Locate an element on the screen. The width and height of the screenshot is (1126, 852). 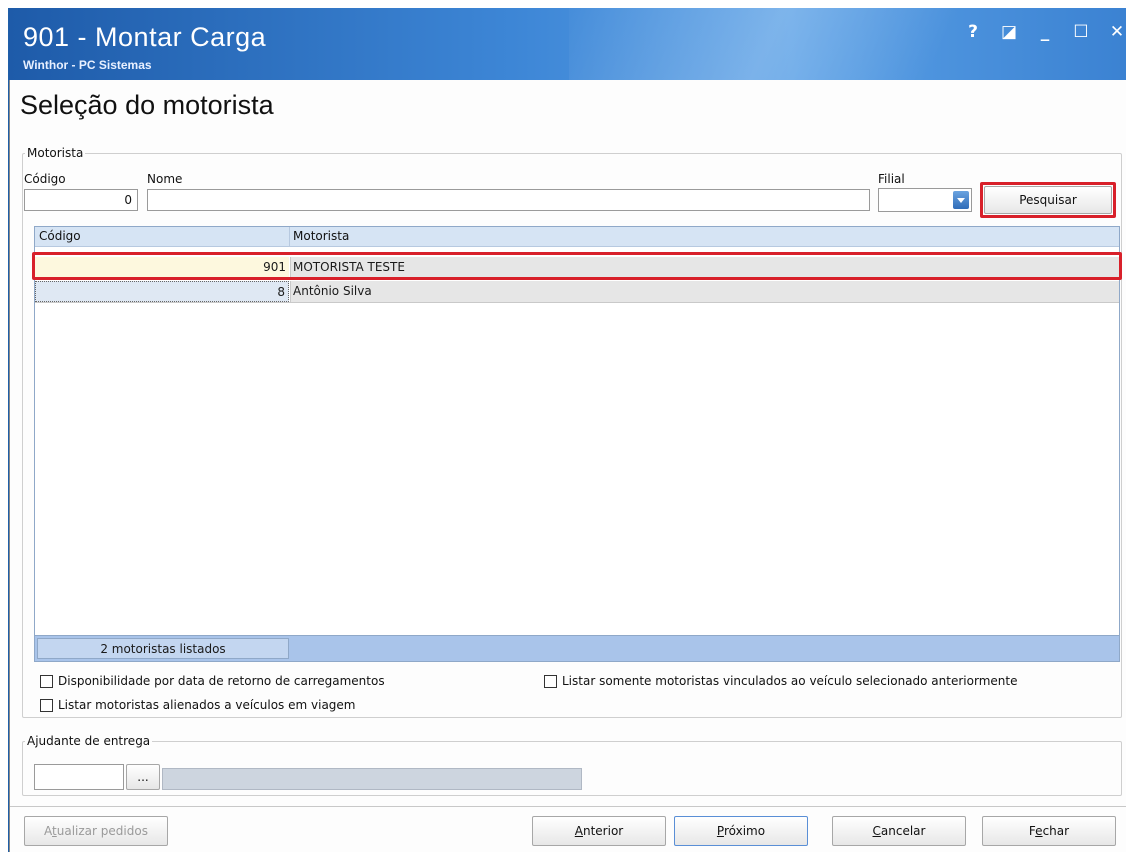
table-row: 901 MOTORISTA TESTE is located at coordinates (577, 268).